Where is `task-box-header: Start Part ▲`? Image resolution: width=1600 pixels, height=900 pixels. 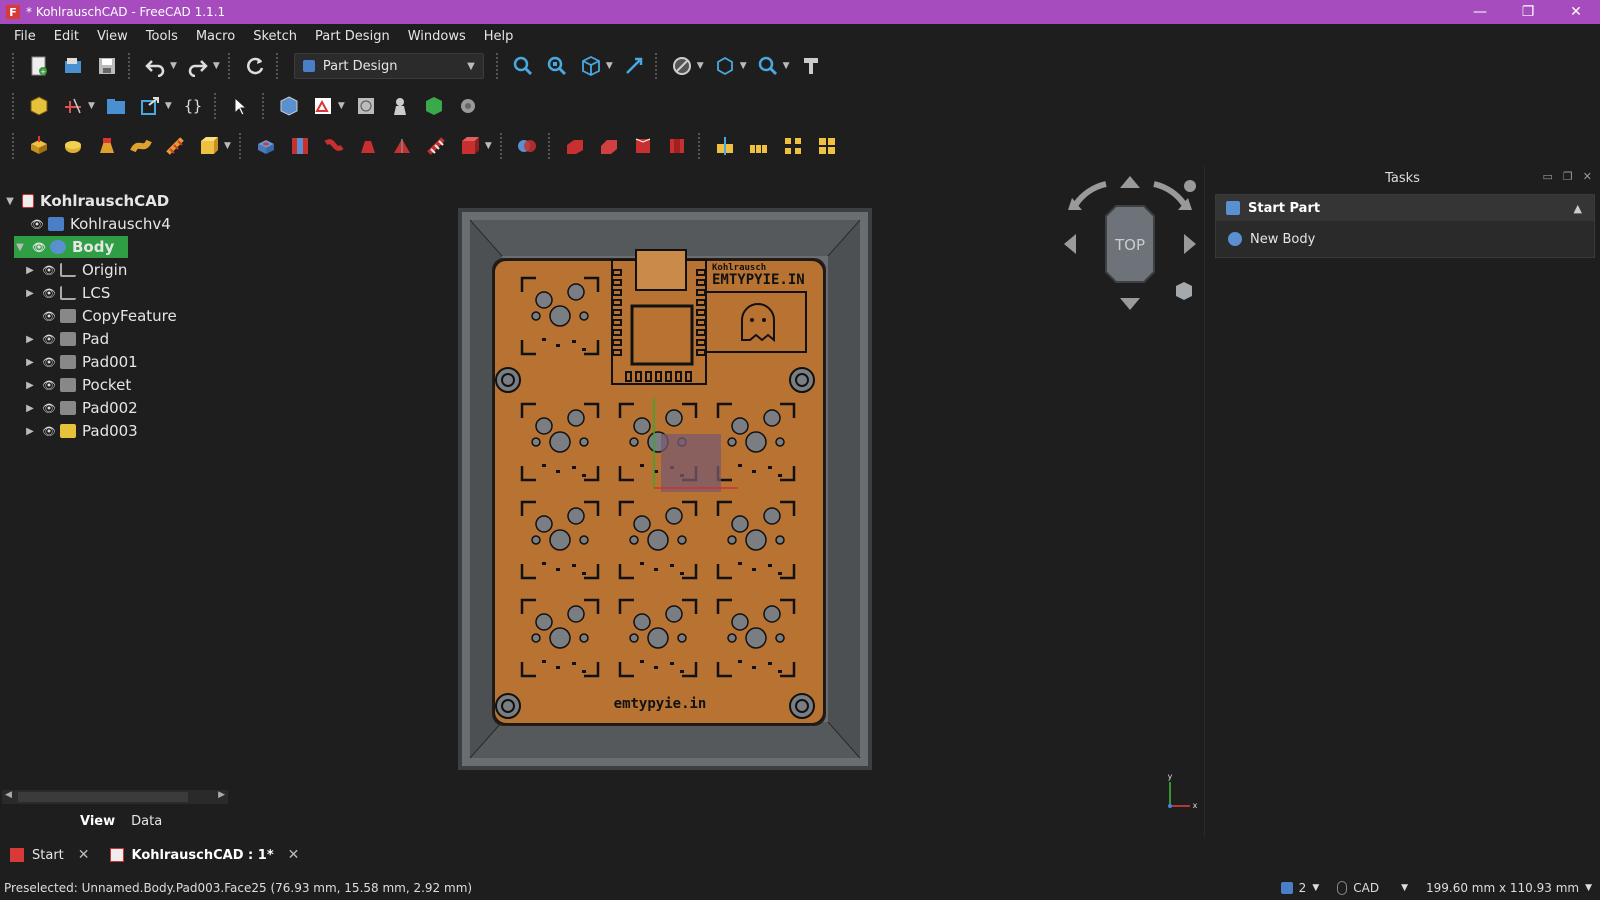
task-box-header: Start Part ▲ is located at coordinates (1405, 208).